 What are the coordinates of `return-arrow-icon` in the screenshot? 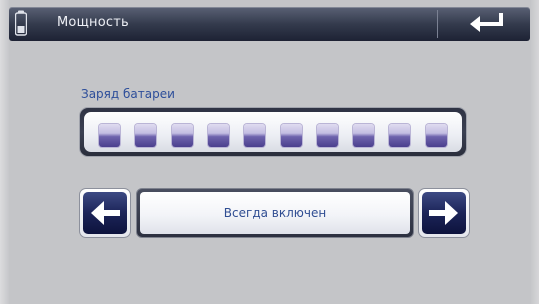 It's located at (486, 22).